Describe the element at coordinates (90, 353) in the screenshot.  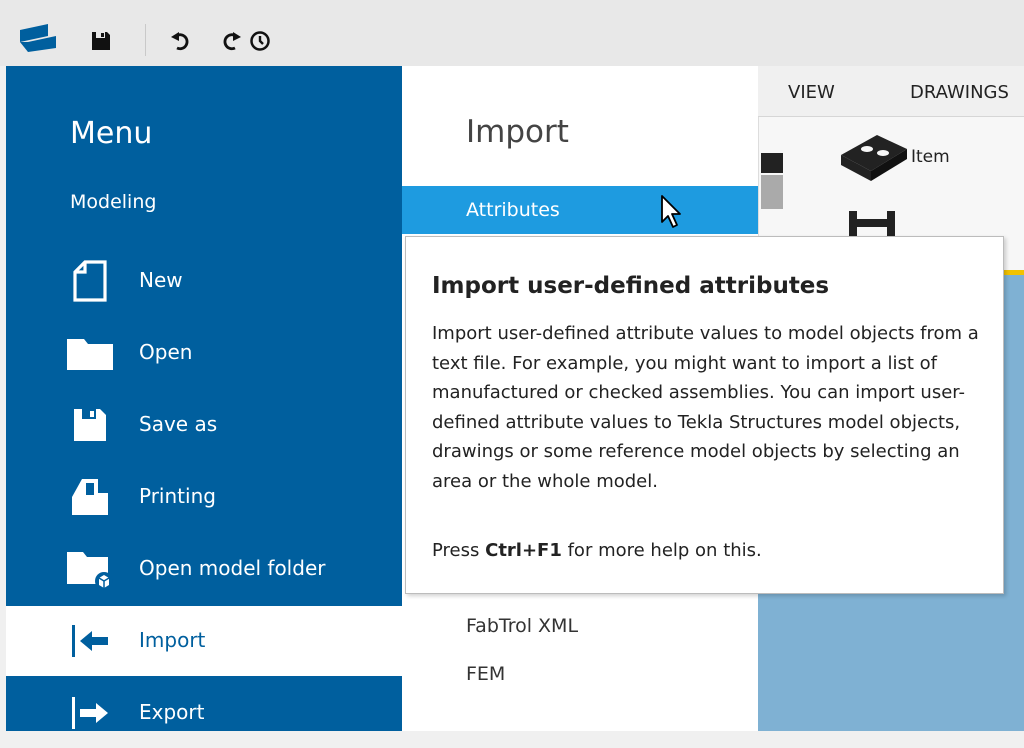
I see `folder-icon` at that location.